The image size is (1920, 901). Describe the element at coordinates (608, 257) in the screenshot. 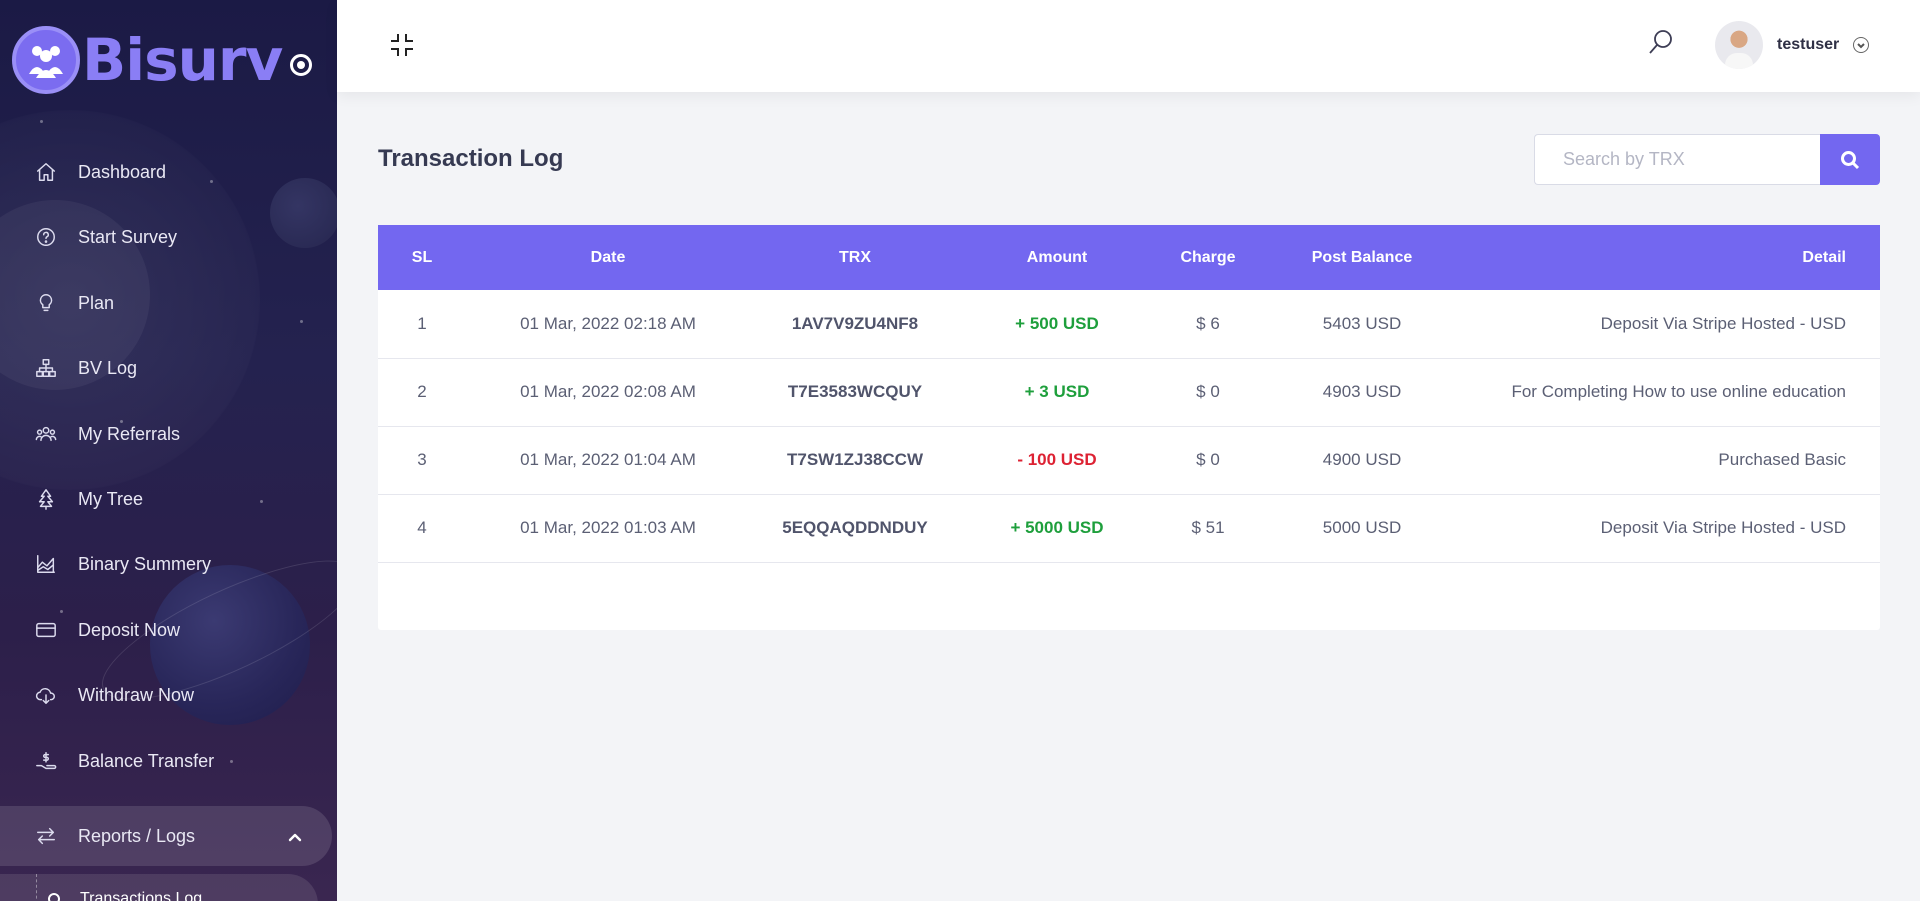

I see `column-header-date: Date` at that location.